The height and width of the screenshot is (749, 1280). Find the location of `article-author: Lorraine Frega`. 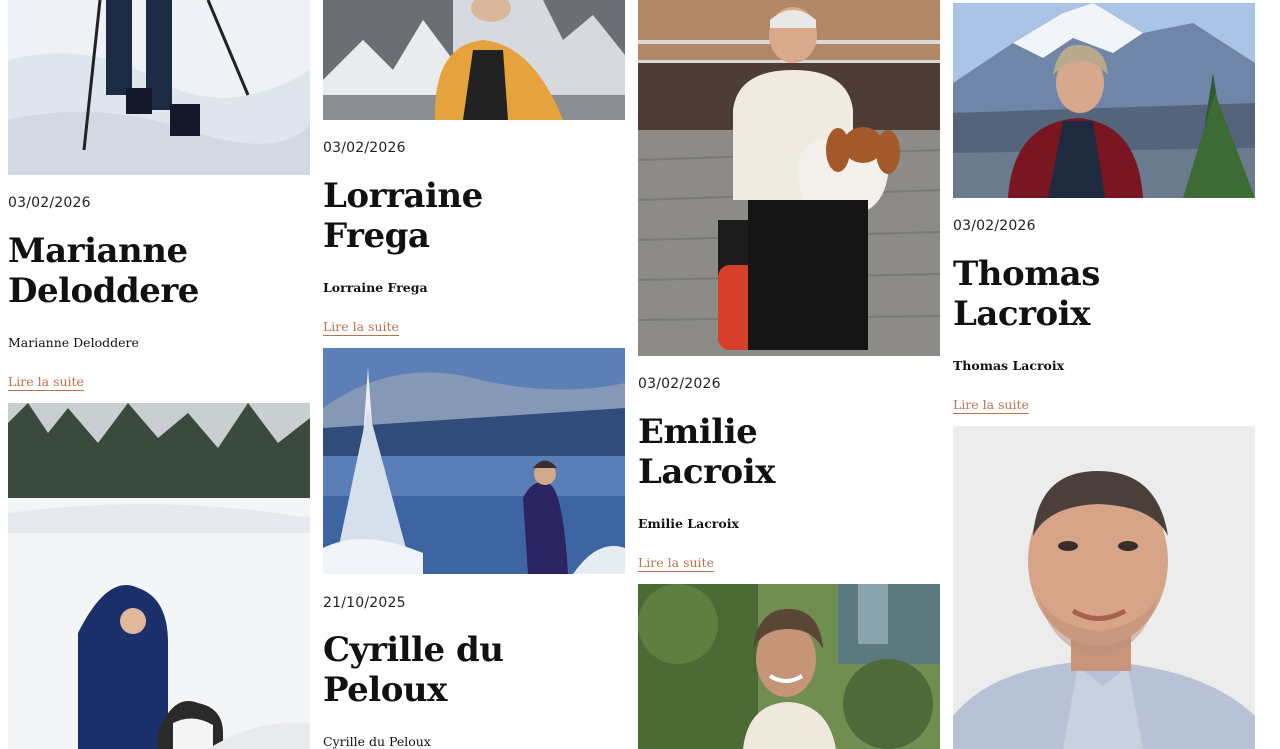

article-author: Lorraine Frega is located at coordinates (375, 287).